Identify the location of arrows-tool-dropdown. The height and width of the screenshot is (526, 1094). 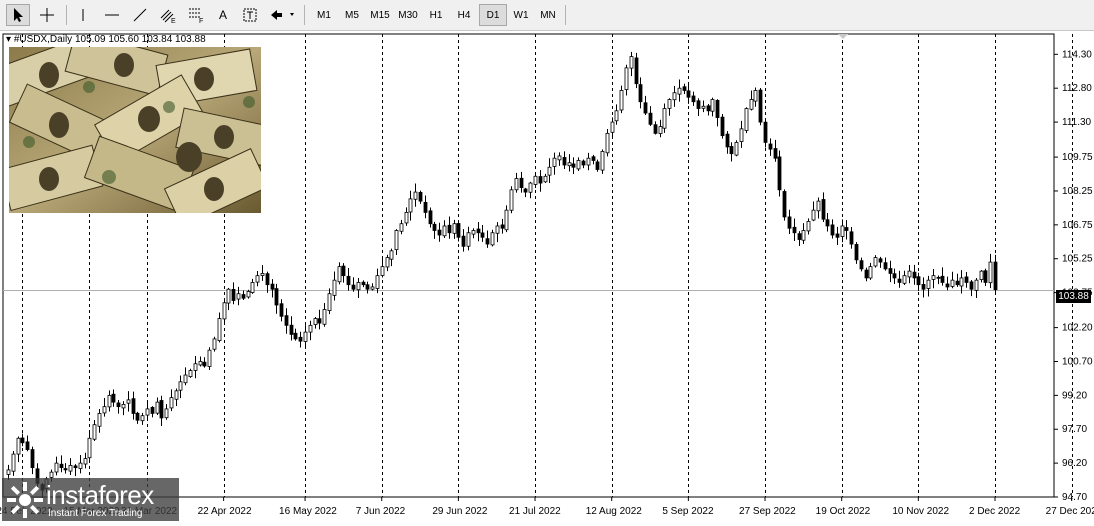
(282, 15).